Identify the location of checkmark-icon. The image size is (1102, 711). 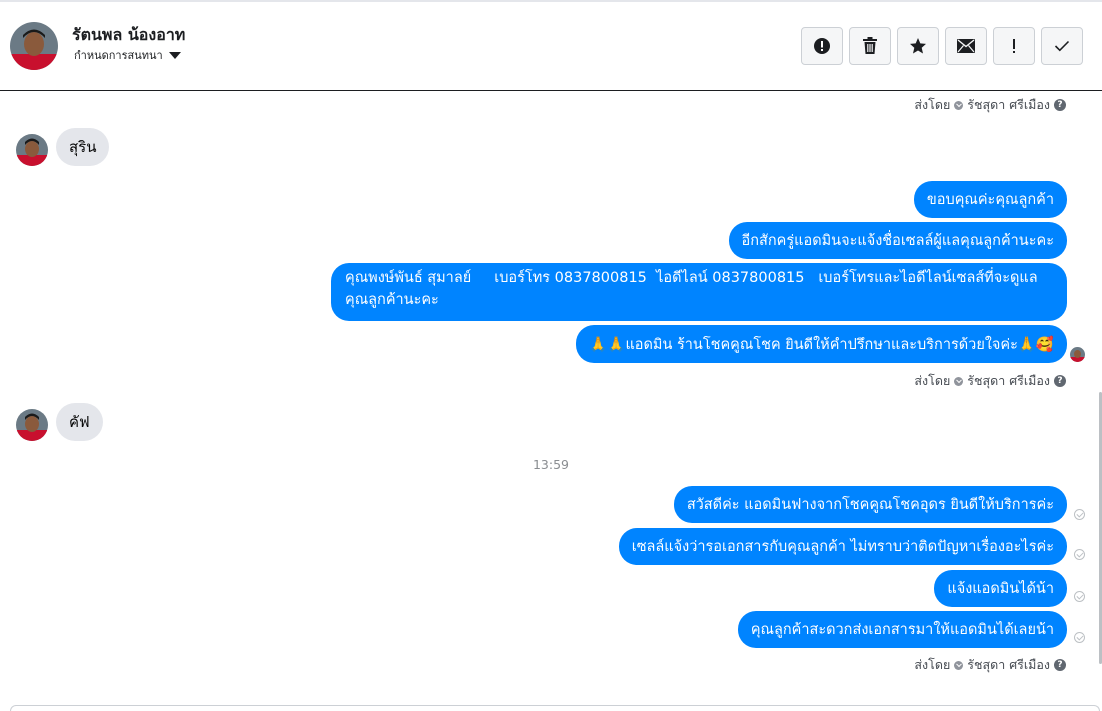
(1062, 46).